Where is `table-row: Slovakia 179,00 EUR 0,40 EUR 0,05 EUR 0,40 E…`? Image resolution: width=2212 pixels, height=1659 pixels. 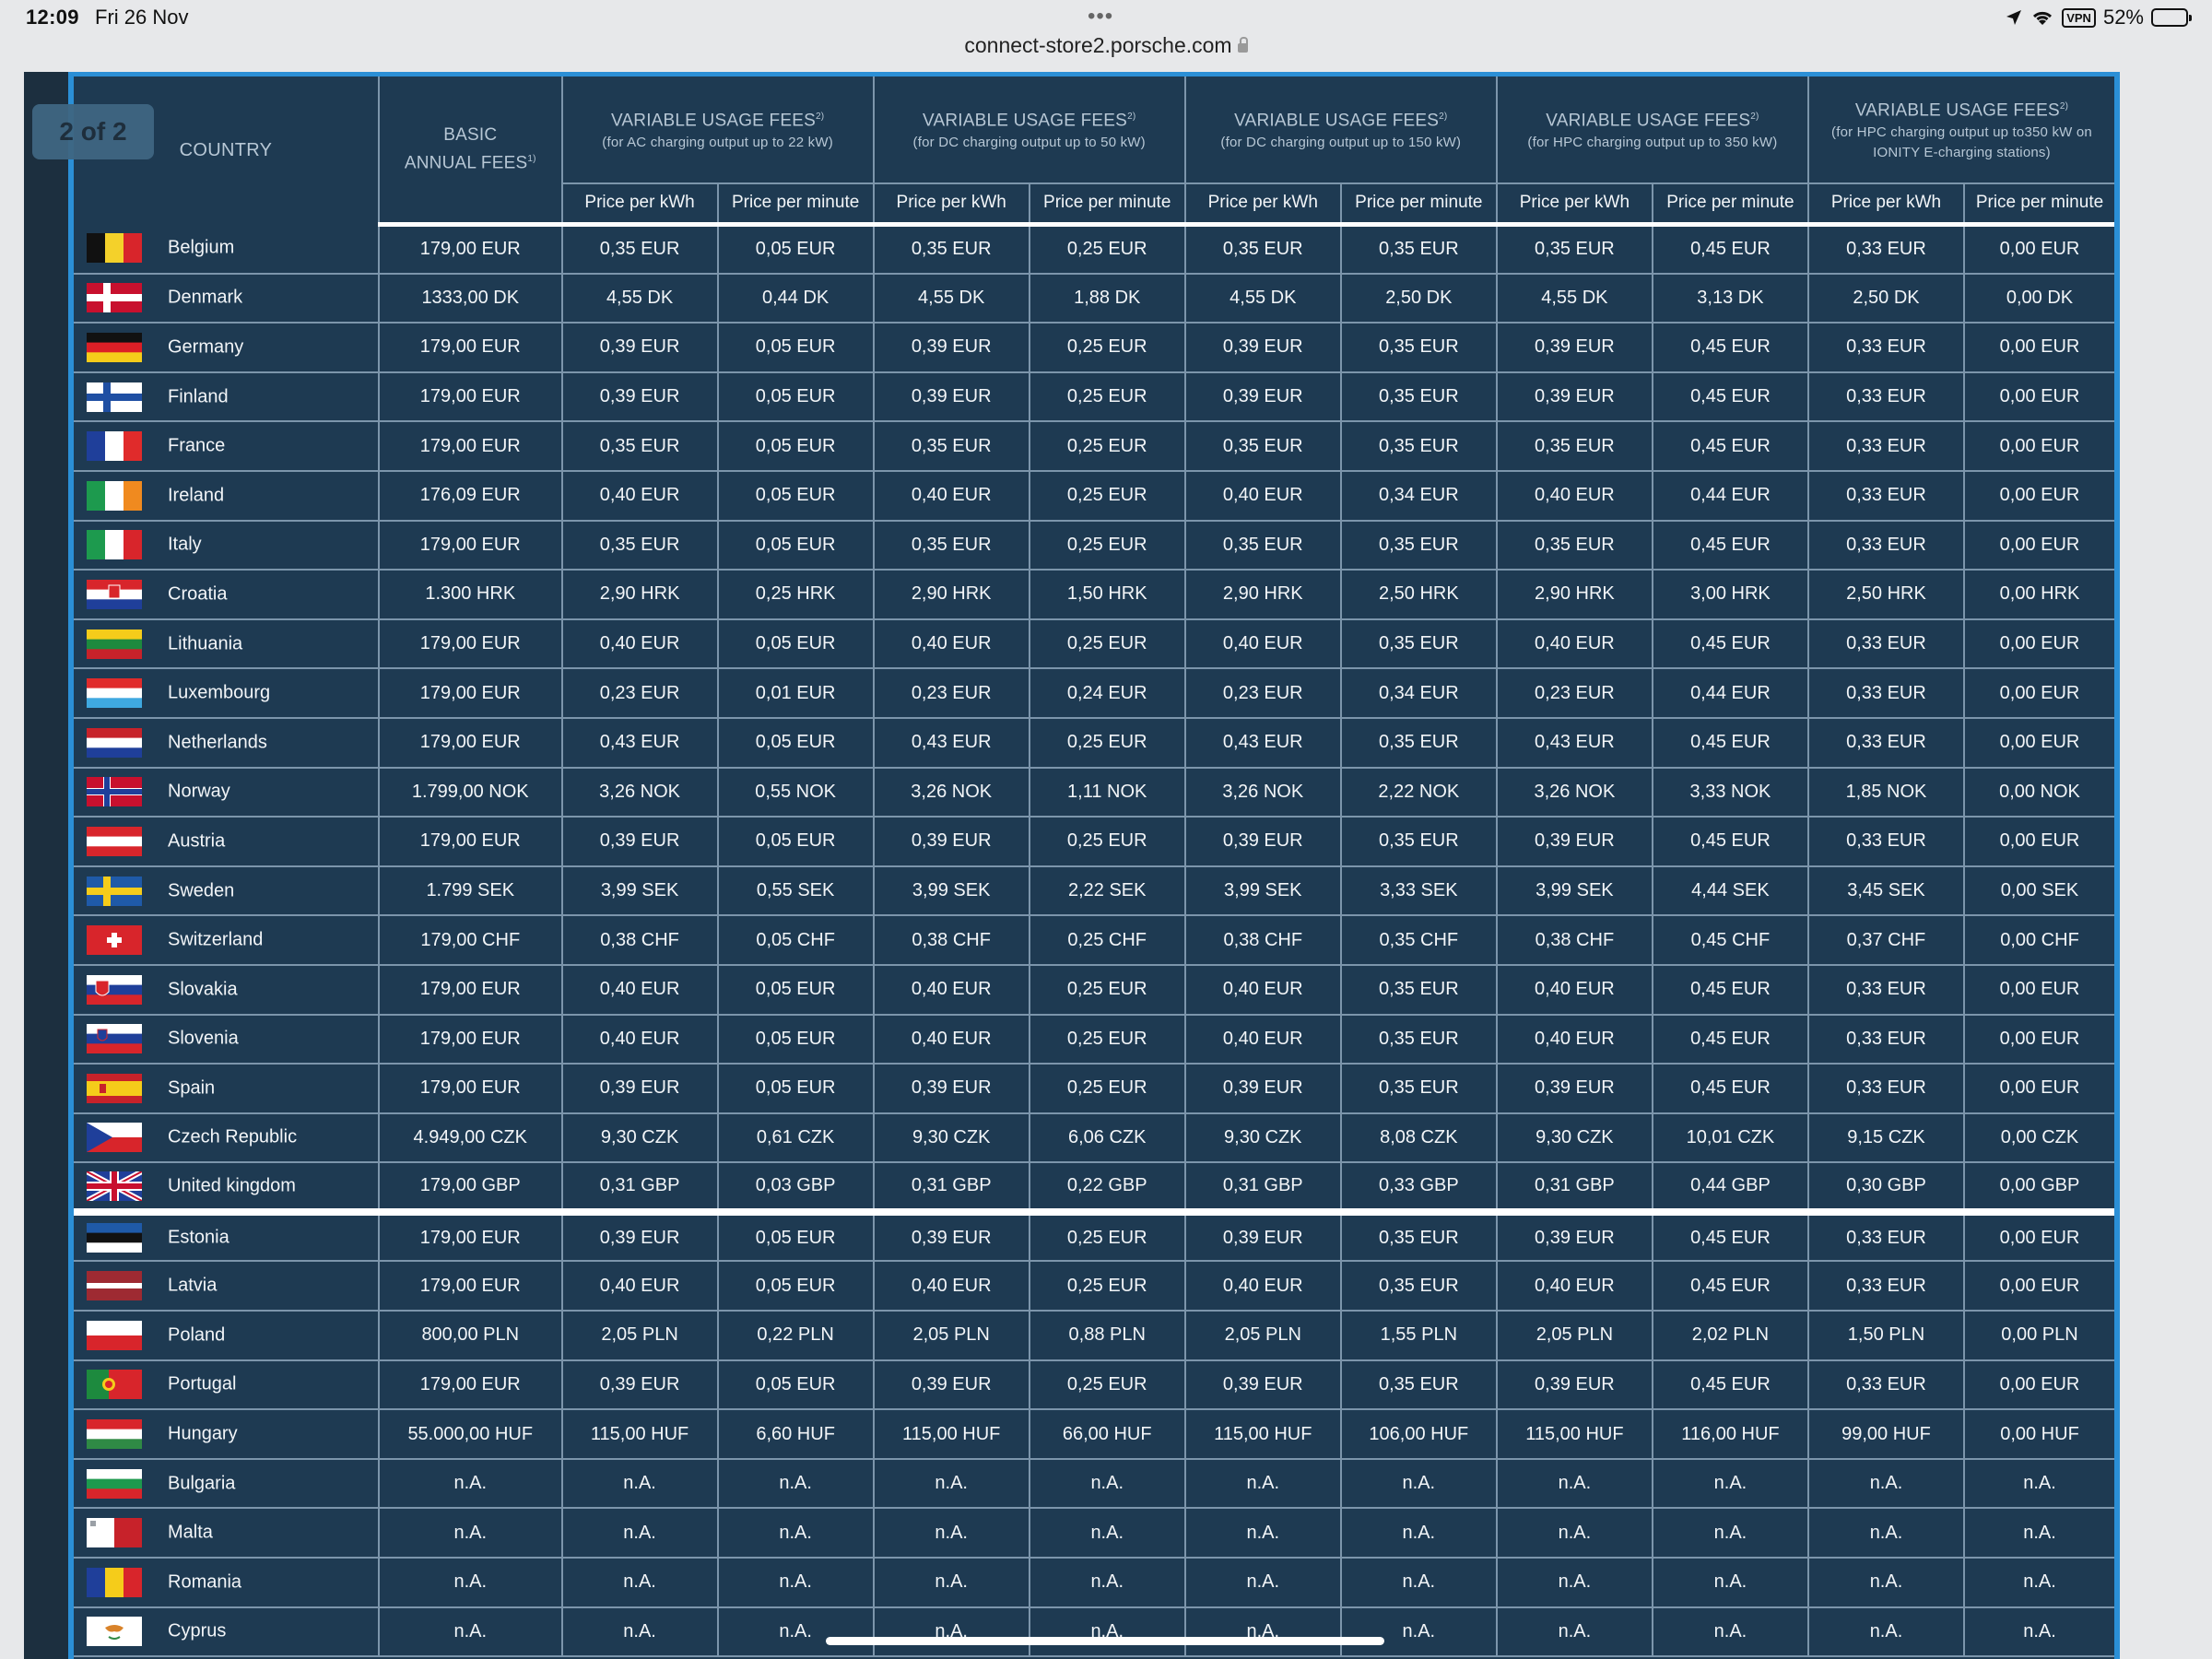 table-row: Slovakia 179,00 EUR 0,40 EUR 0,05 EUR 0,40 E… is located at coordinates (1094, 990).